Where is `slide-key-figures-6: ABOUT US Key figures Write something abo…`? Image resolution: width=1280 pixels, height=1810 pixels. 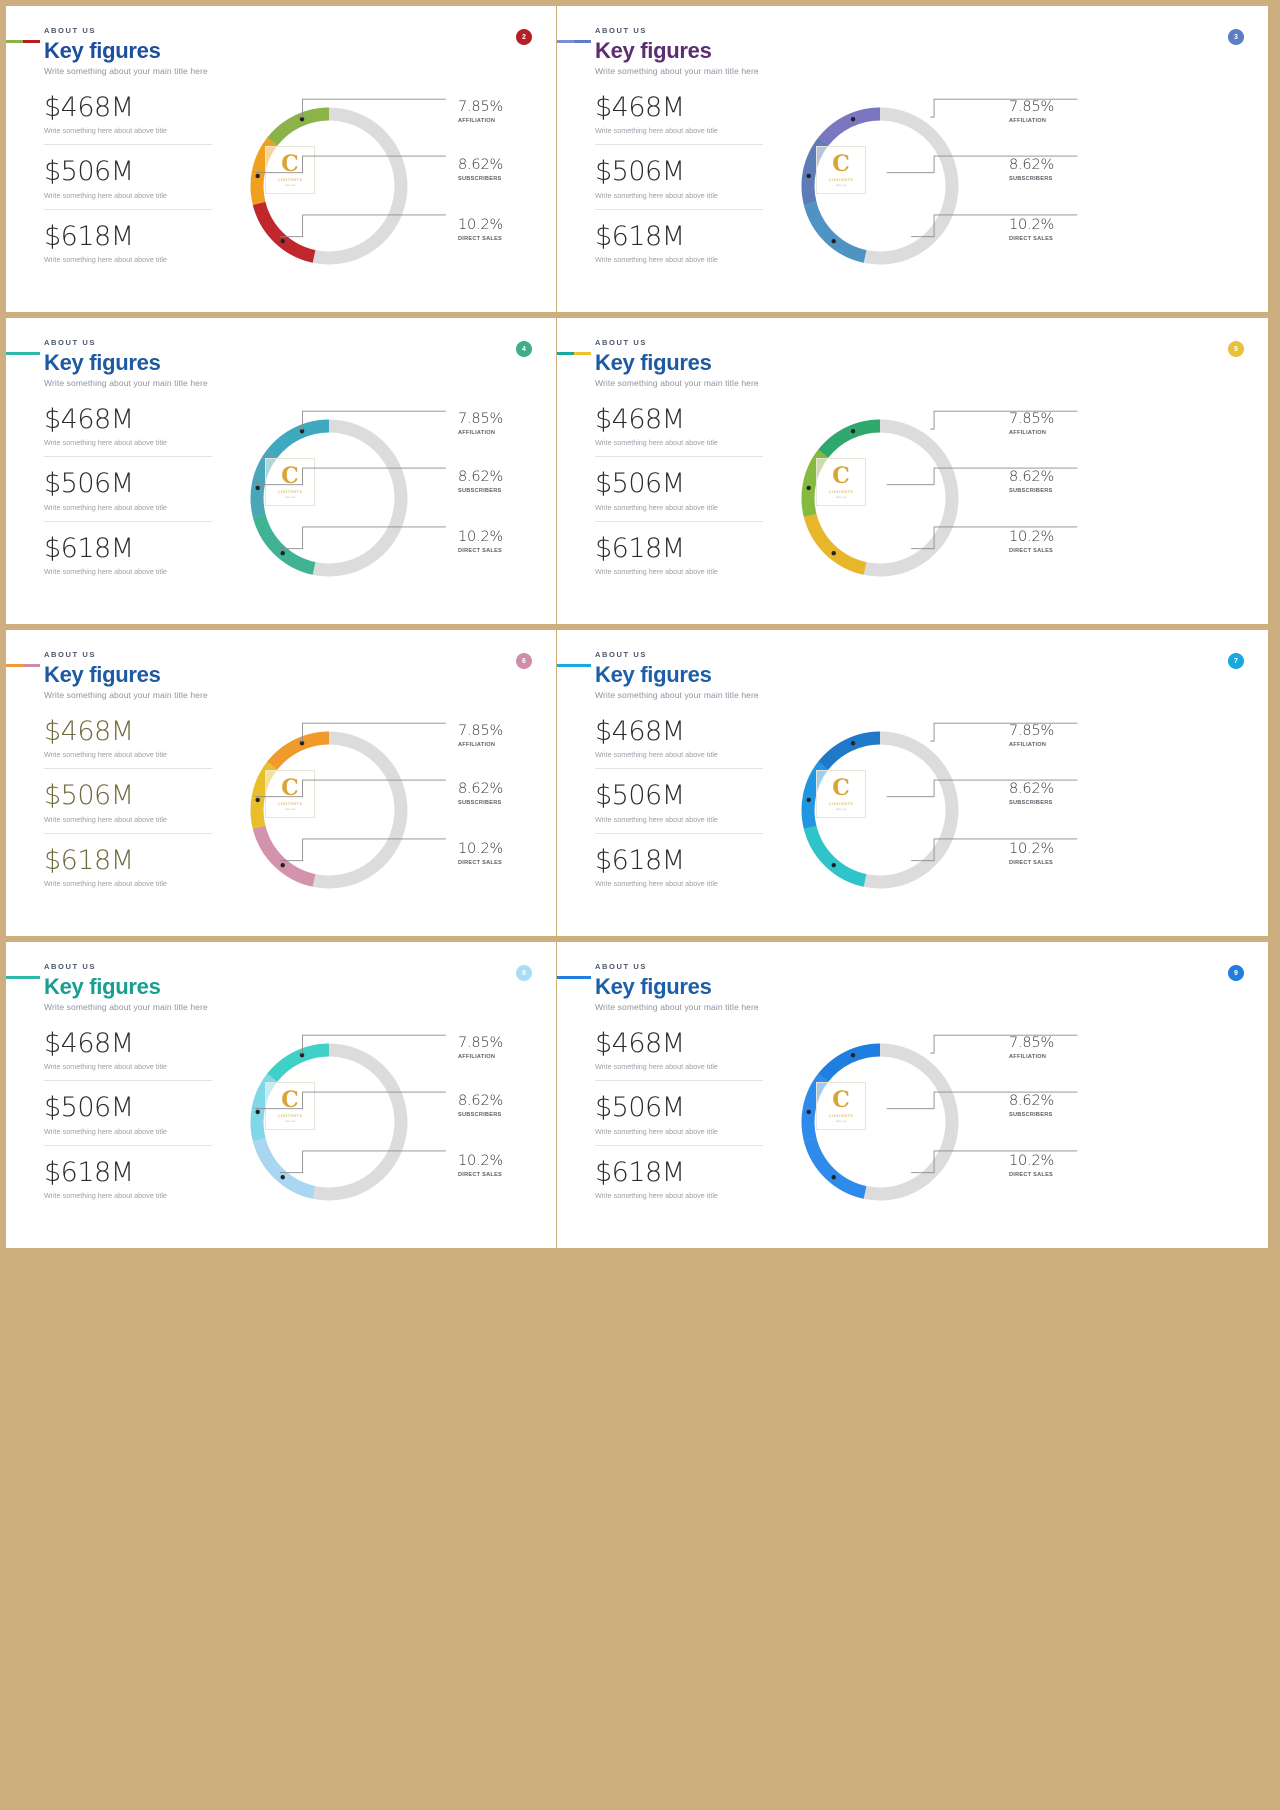 slide-key-figures-6: ABOUT US Key figures Write something abo… is located at coordinates (281, 783).